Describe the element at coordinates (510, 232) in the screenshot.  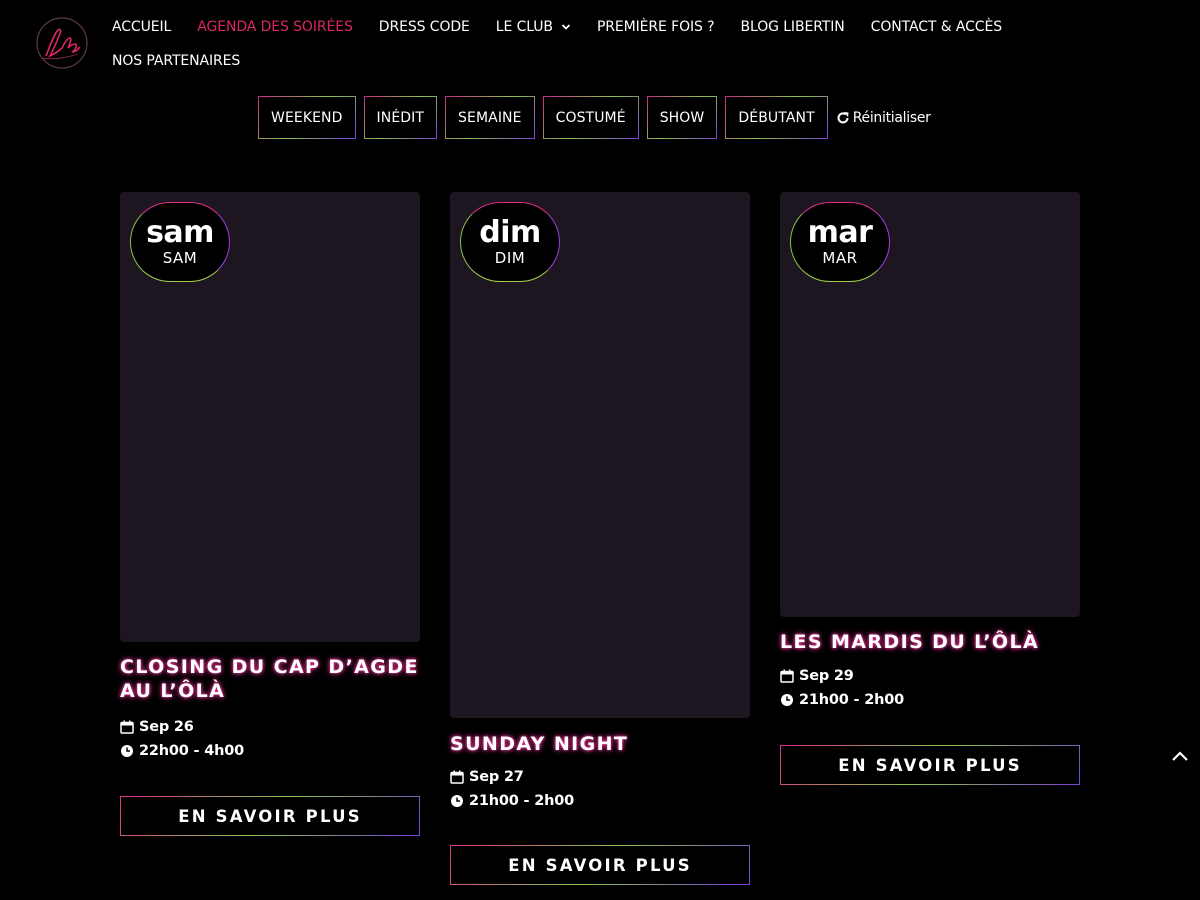
I see `day-short: dim` at that location.